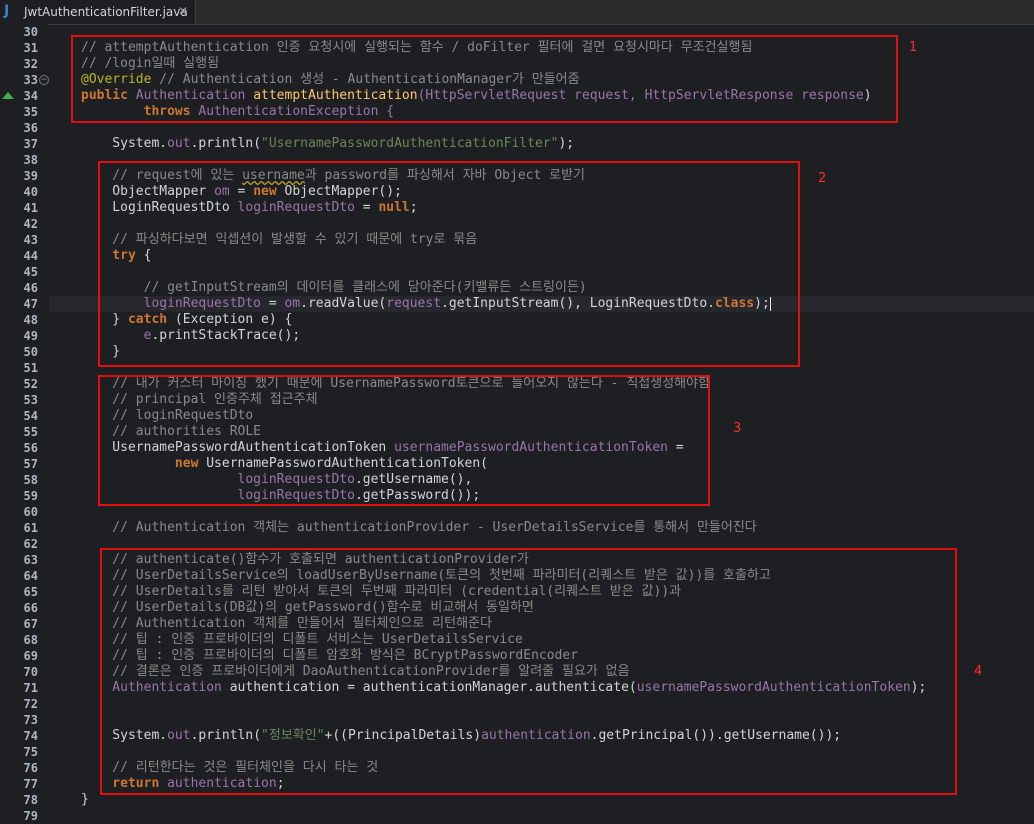 The height and width of the screenshot is (824, 1034). I want to click on line-number: 64, so click(30, 576).